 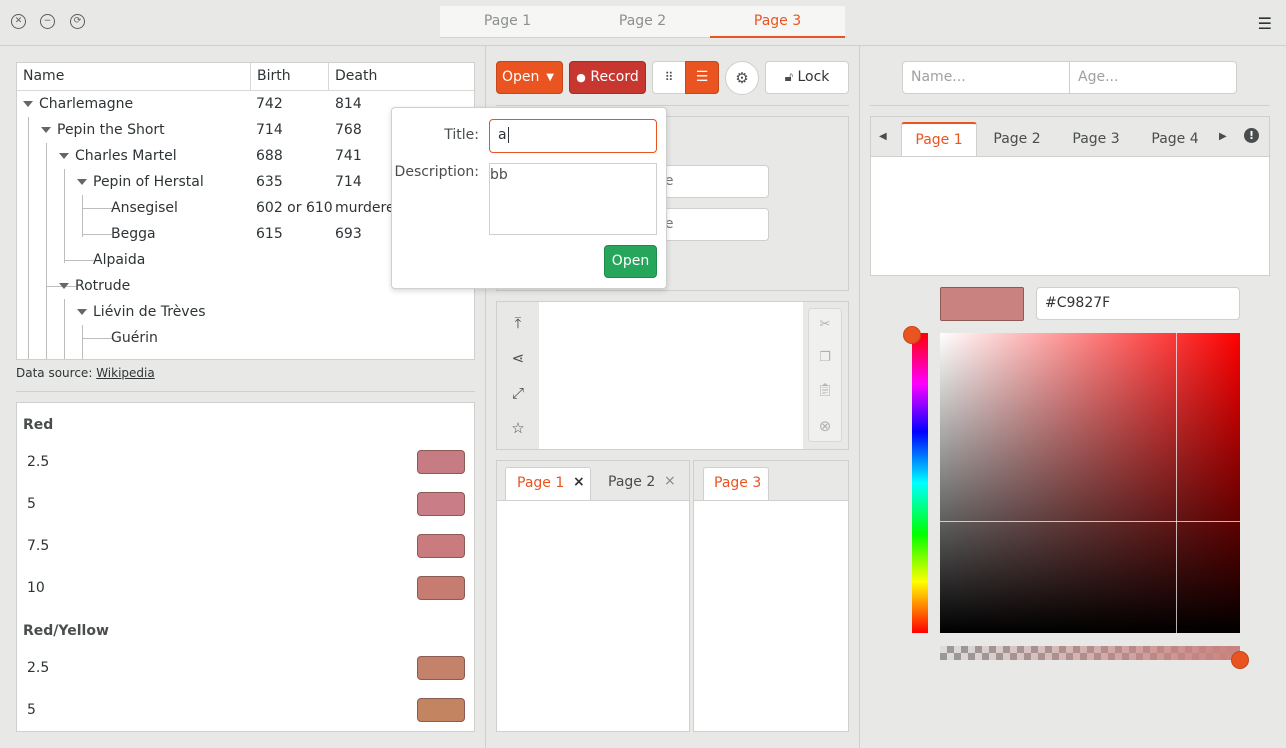 I want to click on scroll-left-arrow-icon: ◀, so click(x=883, y=136).